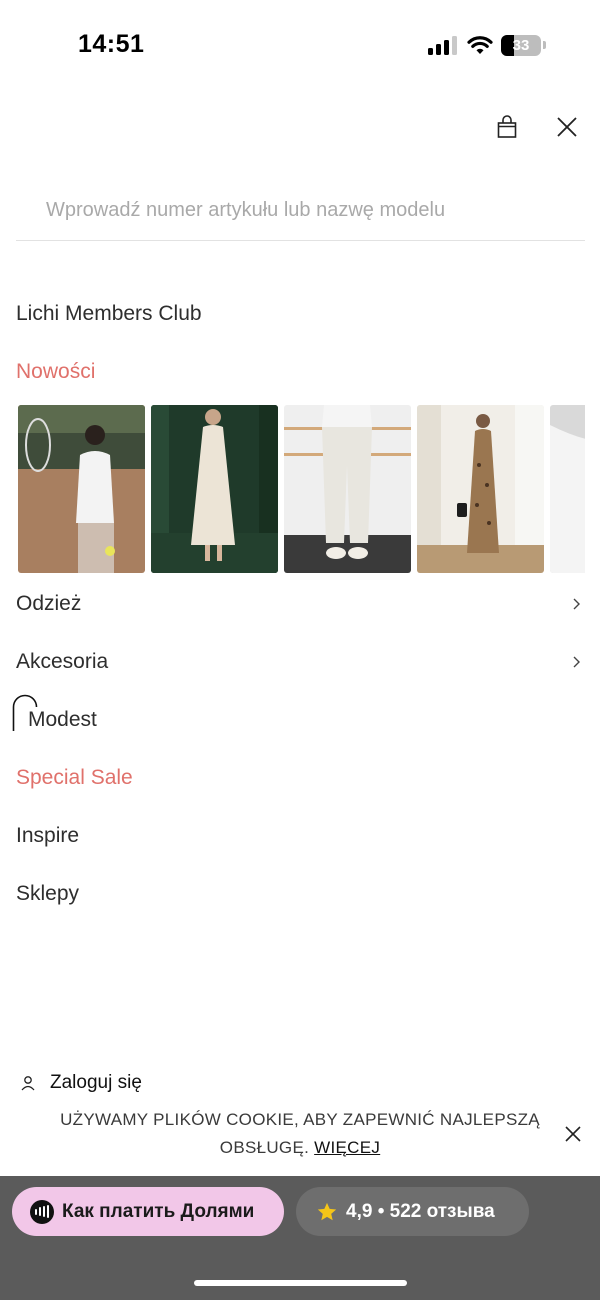 This screenshot has width=600, height=1300. What do you see at coordinates (96, 1082) in the screenshot?
I see `login-label: Zaloguj się` at bounding box center [96, 1082].